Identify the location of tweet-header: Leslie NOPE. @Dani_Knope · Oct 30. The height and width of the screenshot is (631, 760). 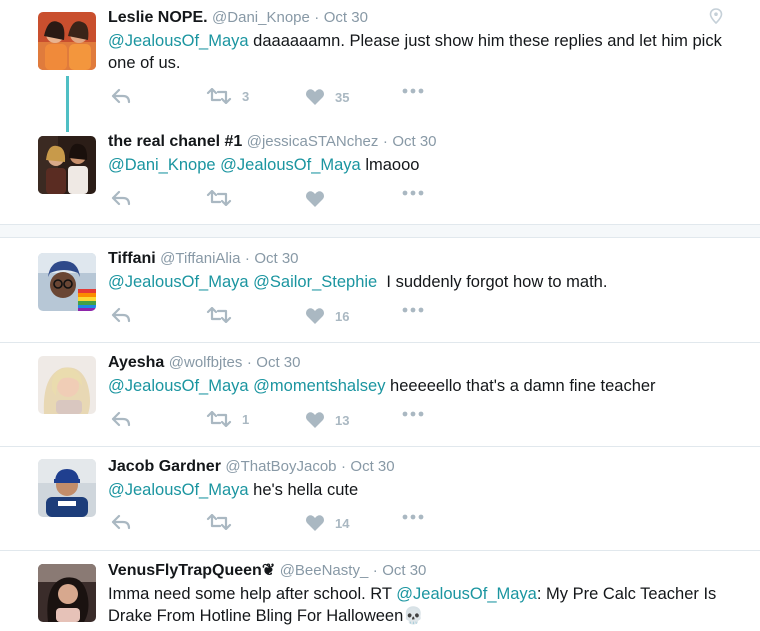
(419, 18).